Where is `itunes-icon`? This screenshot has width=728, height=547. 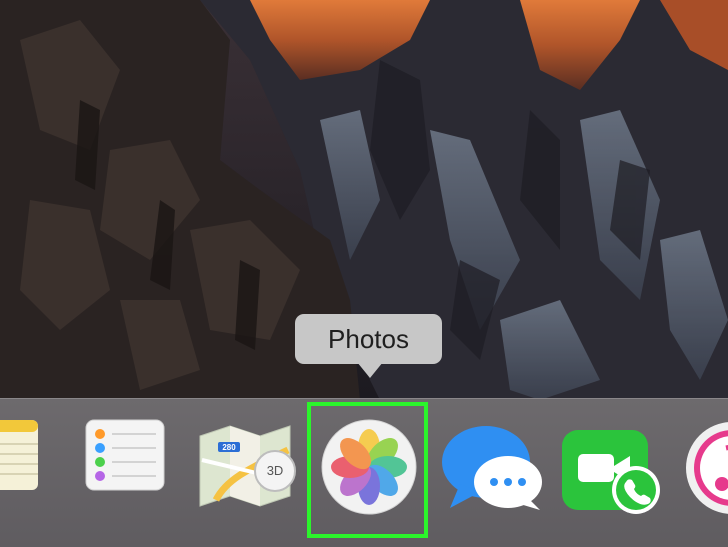
itunes-icon is located at coordinates (707, 468).